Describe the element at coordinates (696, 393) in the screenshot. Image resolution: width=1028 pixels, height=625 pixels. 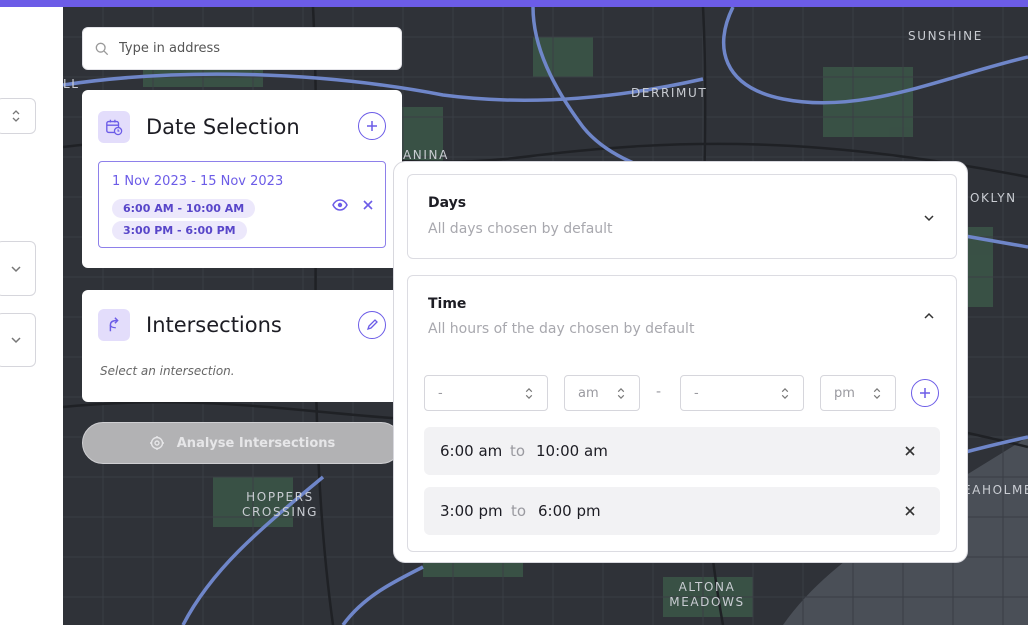
I see `end-hour-value: -` at that location.